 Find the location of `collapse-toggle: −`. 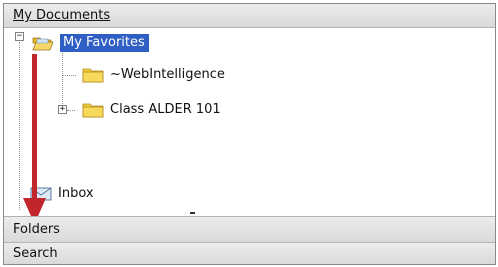

collapse-toggle: − is located at coordinates (19, 36).